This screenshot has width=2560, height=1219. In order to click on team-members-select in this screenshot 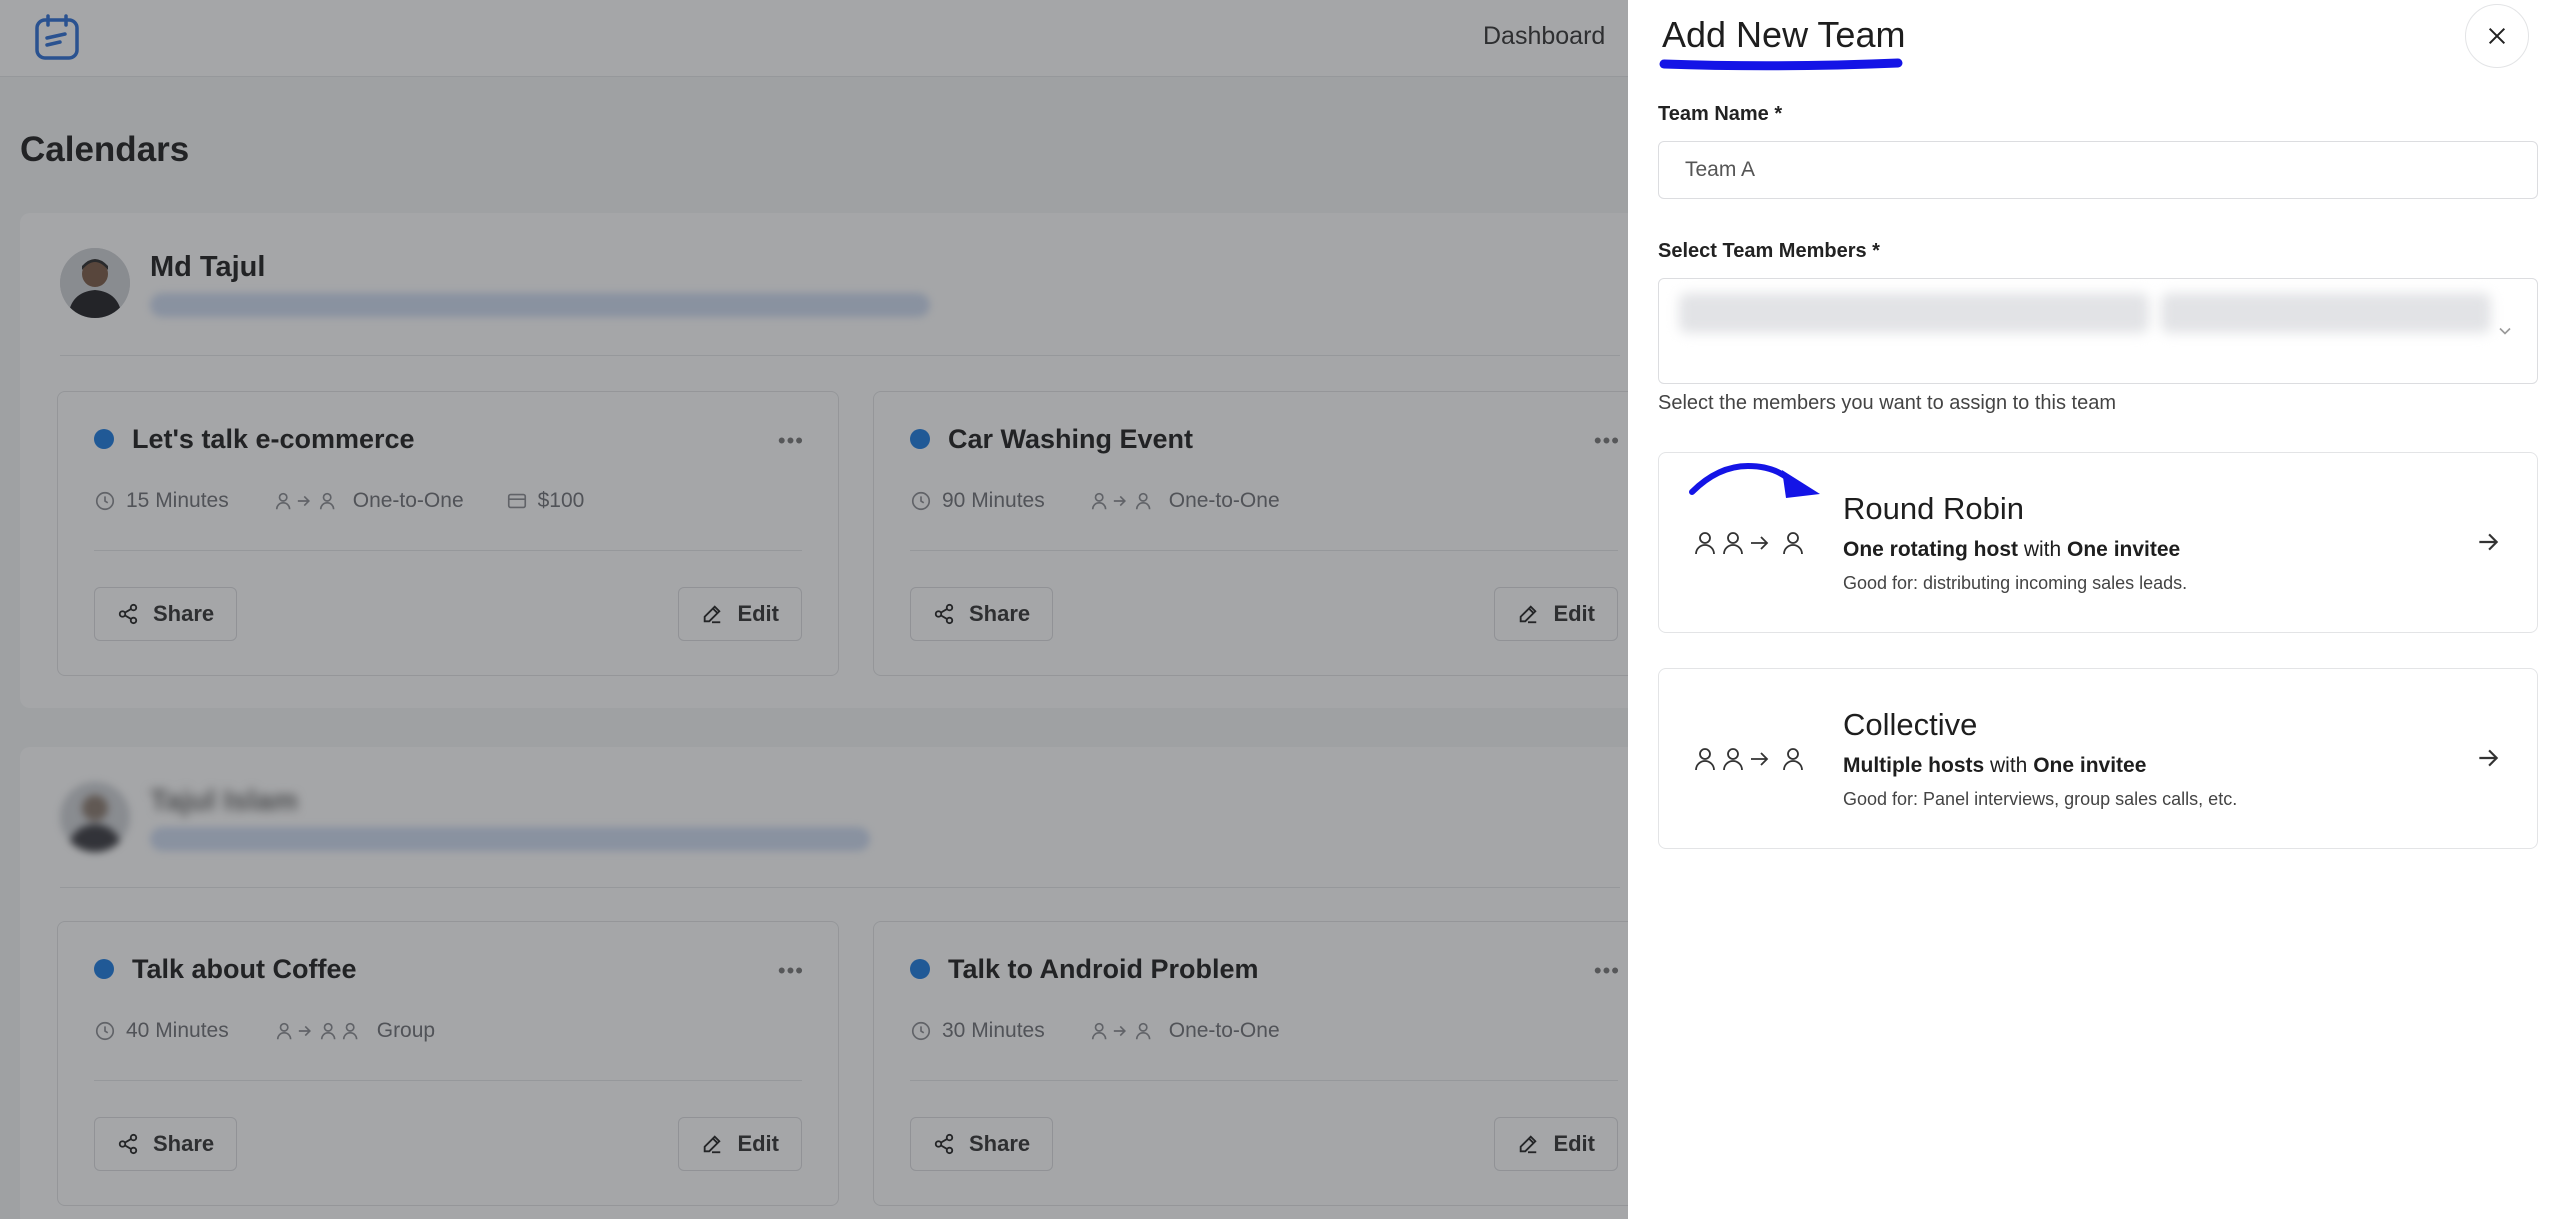, I will do `click(2098, 331)`.